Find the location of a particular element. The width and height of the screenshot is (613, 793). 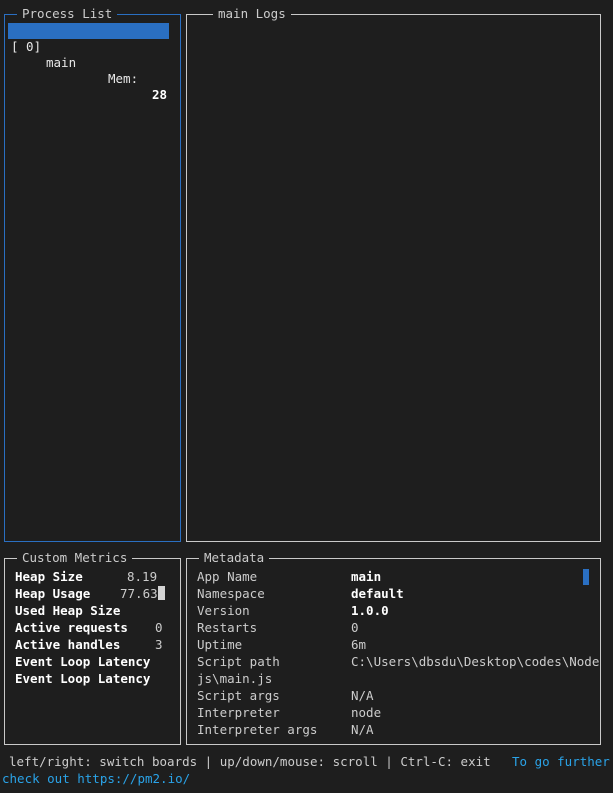

meta-script-path-continuation: js\main.js is located at coordinates (235, 678).